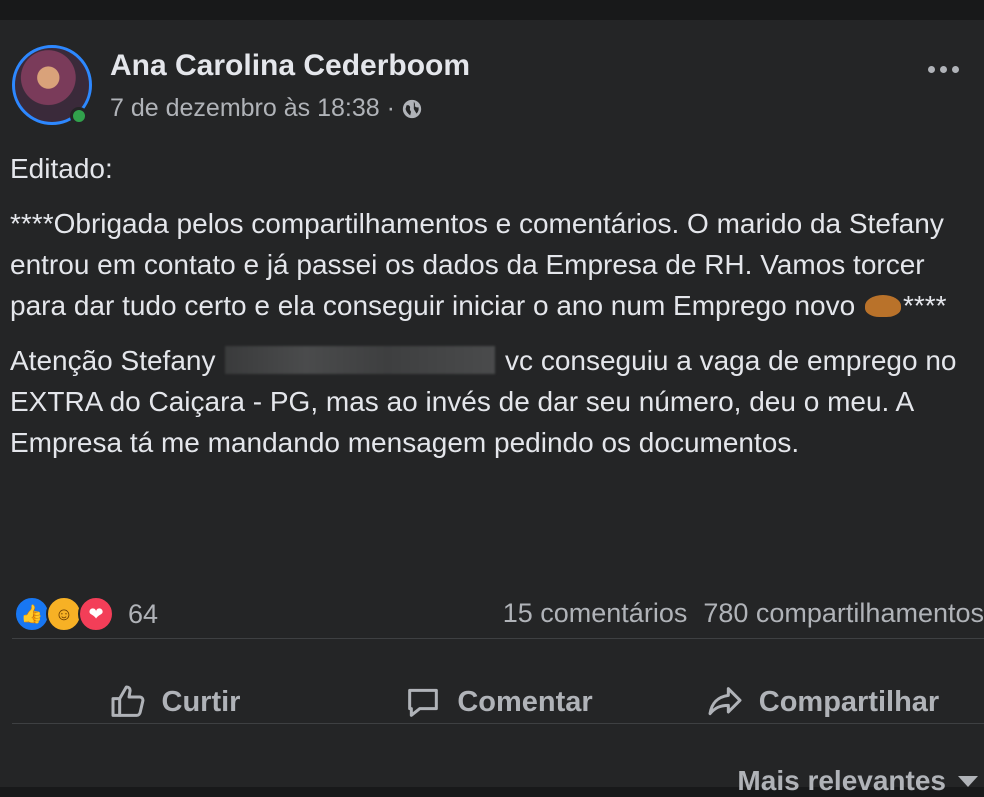  I want to click on comment-button: Comentar, so click(498, 702).